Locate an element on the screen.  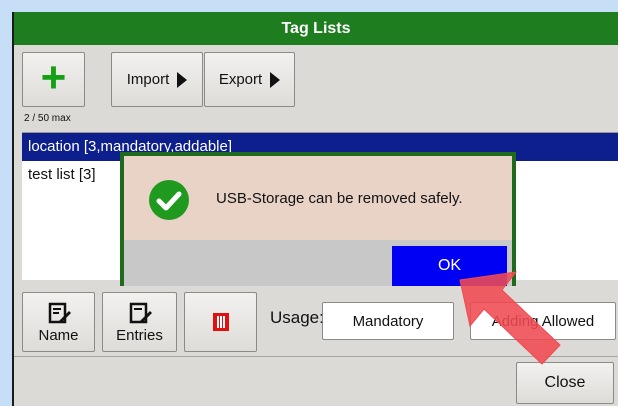
edit-entries-icon is located at coordinates (140, 312).